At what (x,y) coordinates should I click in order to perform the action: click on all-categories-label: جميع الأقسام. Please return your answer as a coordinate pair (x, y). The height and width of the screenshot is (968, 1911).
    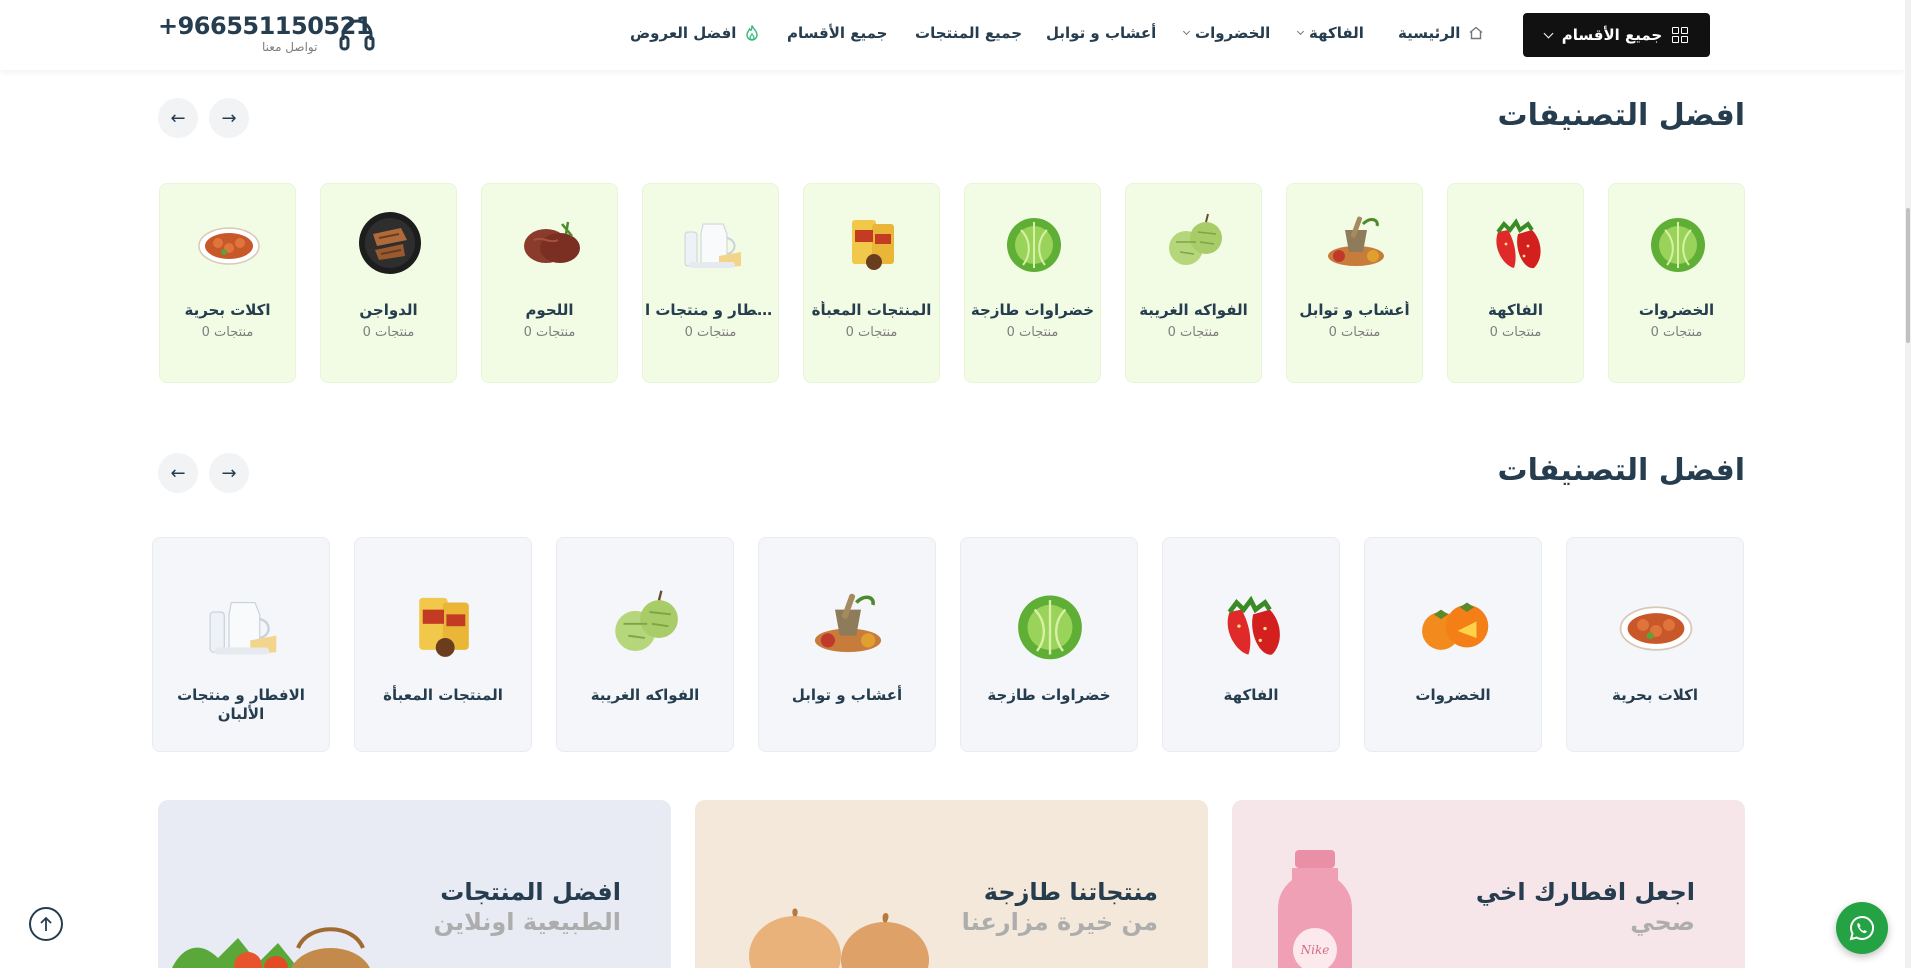
    Looking at the image, I should click on (1612, 35).